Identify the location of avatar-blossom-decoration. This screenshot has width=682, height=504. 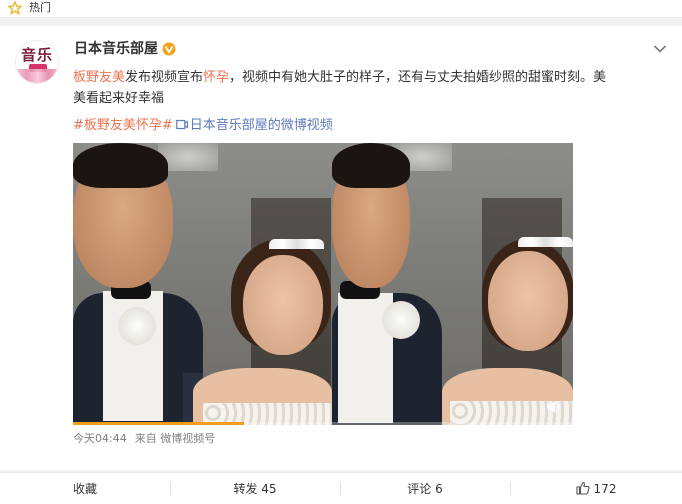
(37, 76).